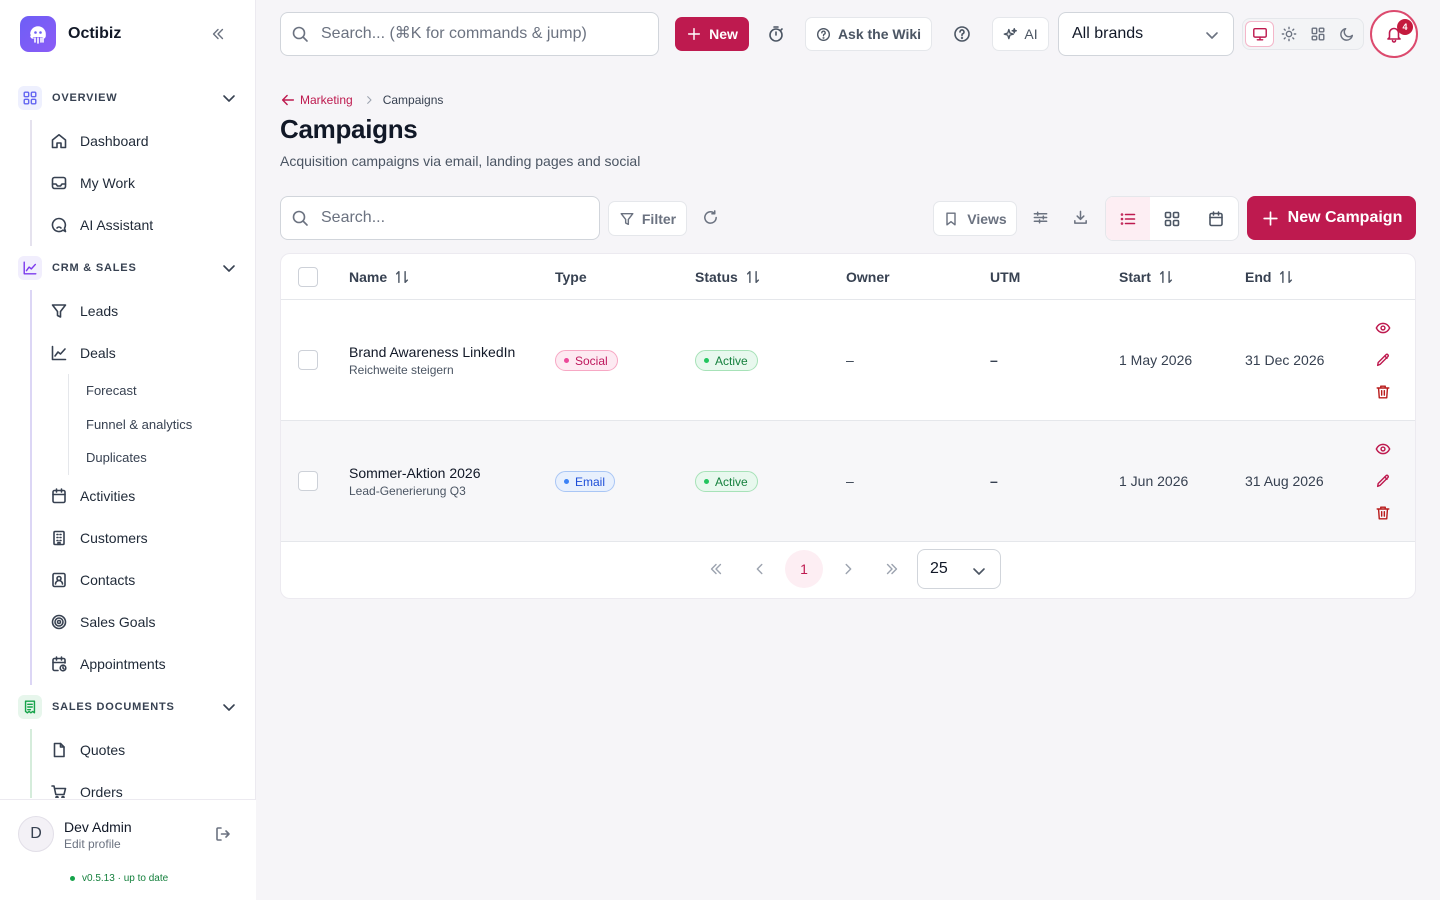  I want to click on sliders-icon, so click(1040, 217).